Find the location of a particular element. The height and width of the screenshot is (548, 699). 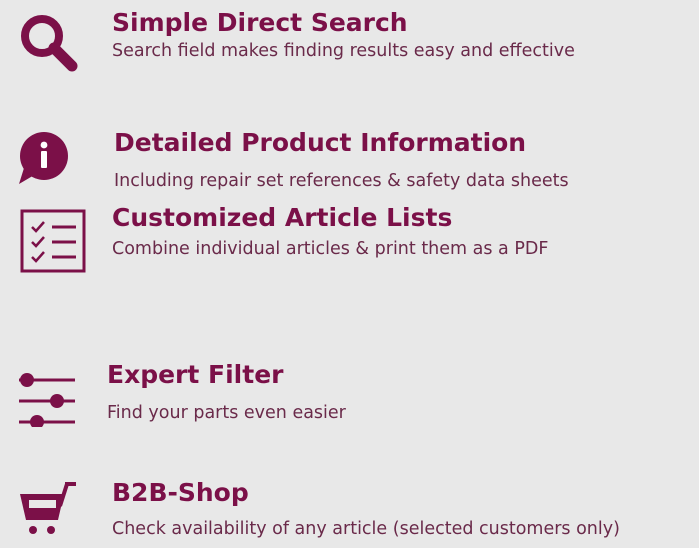

checklist-icon is located at coordinates (53, 241).